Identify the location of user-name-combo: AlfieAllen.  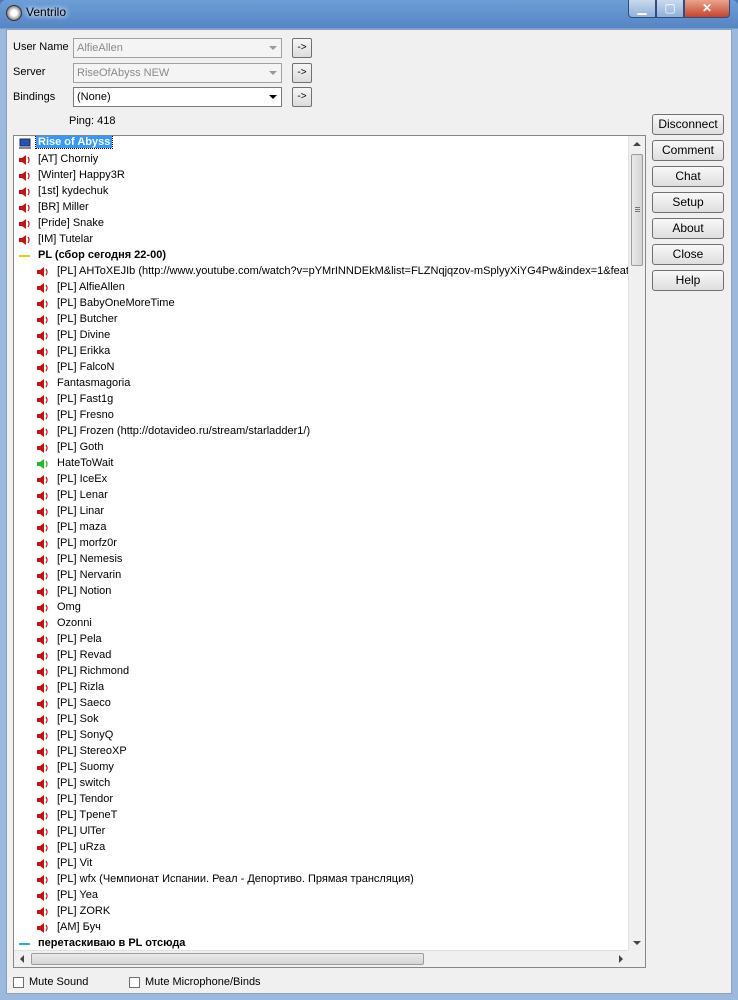
(177, 48).